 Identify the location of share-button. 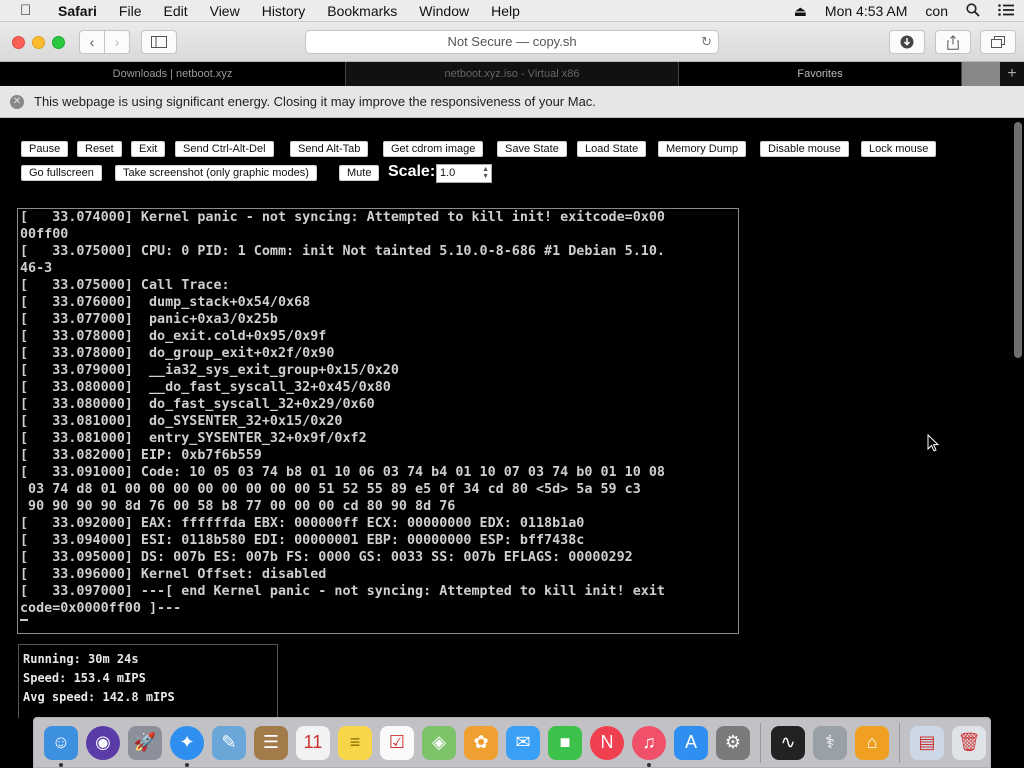
(953, 42).